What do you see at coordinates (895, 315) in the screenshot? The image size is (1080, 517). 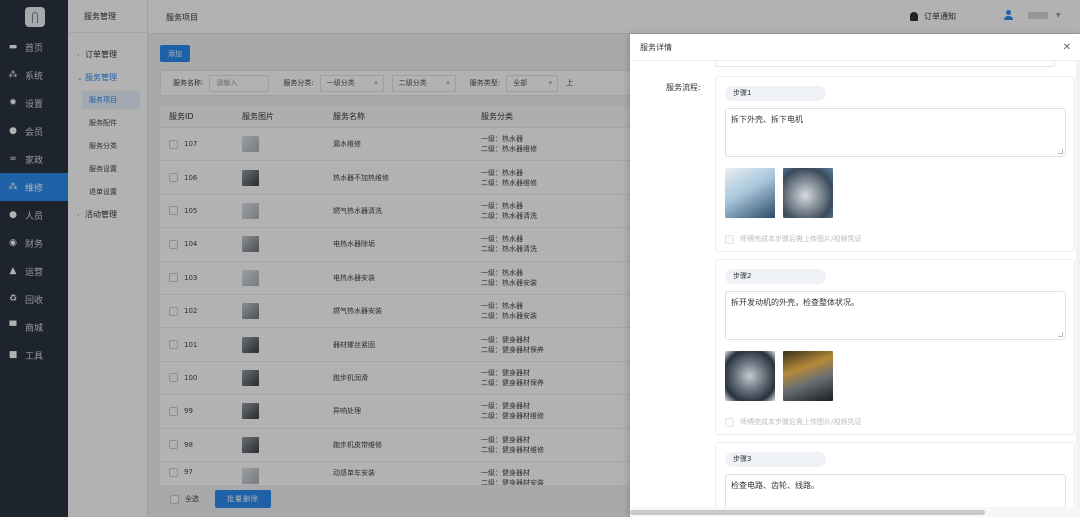 I see `step-description-textarea: 拆开发动机的外壳，检查整体状况。` at bounding box center [895, 315].